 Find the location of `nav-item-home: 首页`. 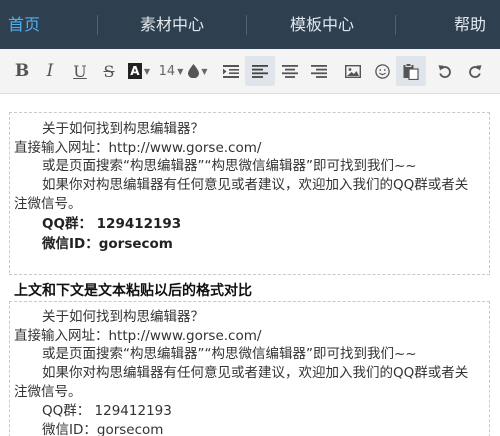

nav-item-home: 首页 is located at coordinates (24, 24).